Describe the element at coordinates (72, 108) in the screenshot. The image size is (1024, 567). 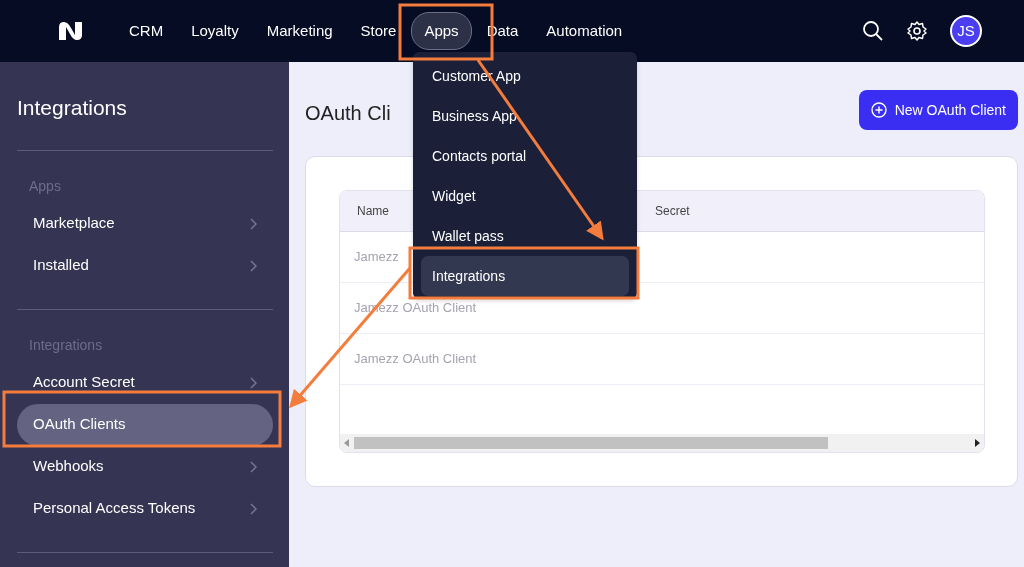
I see `sidebar-title: Integrations` at that location.